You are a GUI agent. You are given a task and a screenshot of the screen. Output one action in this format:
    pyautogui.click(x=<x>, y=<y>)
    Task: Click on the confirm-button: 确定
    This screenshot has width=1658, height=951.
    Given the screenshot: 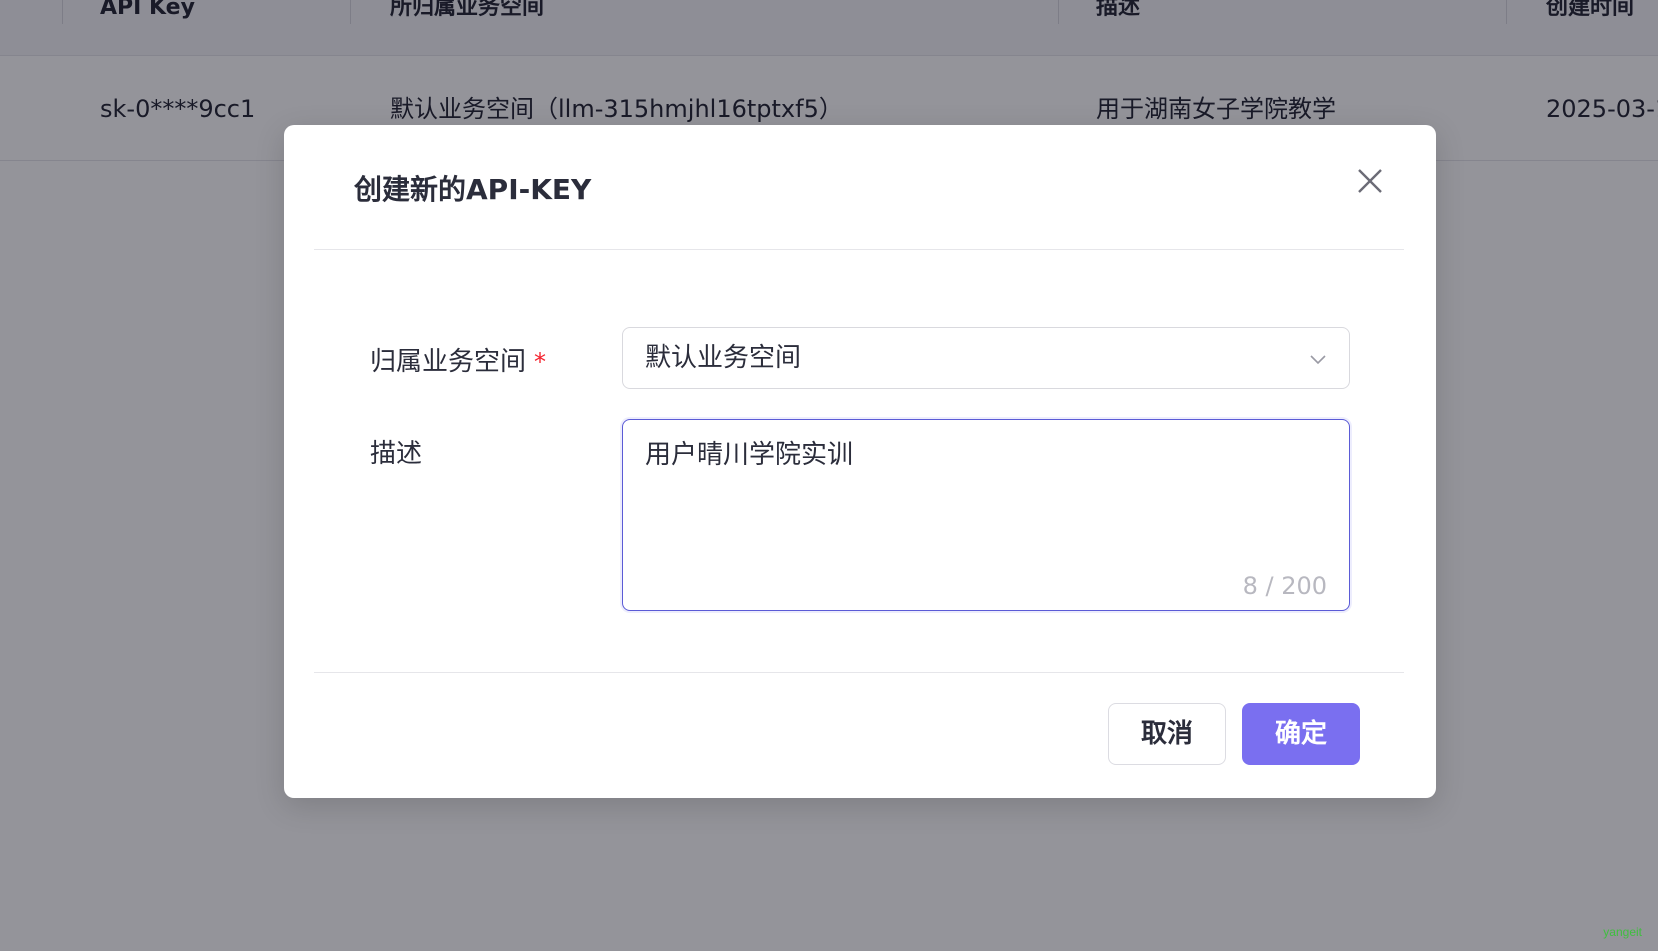 What is the action you would take?
    pyautogui.click(x=1301, y=734)
    